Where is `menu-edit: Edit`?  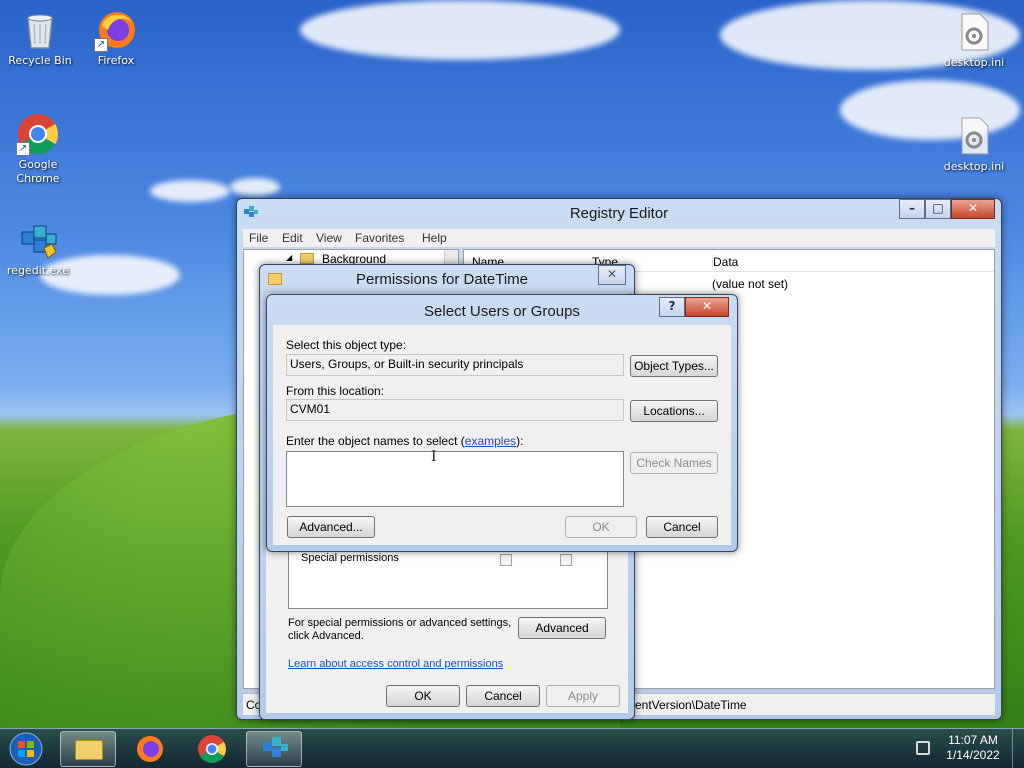
menu-edit: Edit is located at coordinates (292, 238).